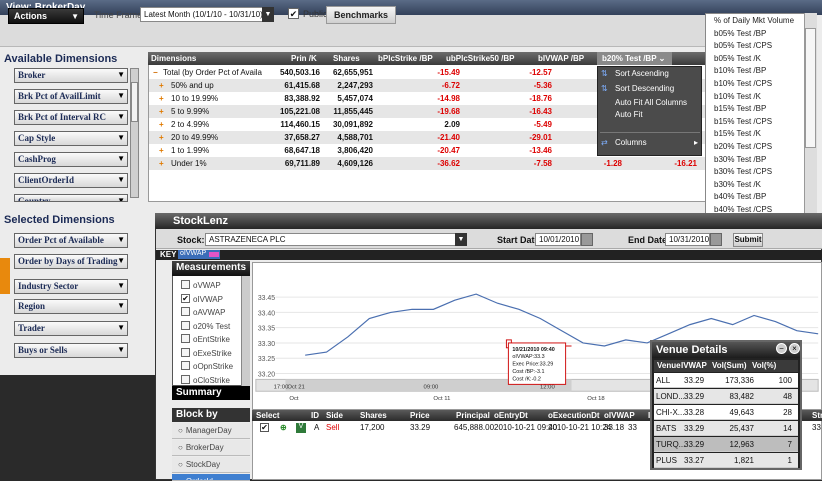 Image resolution: width=822 pixels, height=481 pixels. I want to click on venue-row: TURQ... 33.29 12,963 7, so click(726, 444).